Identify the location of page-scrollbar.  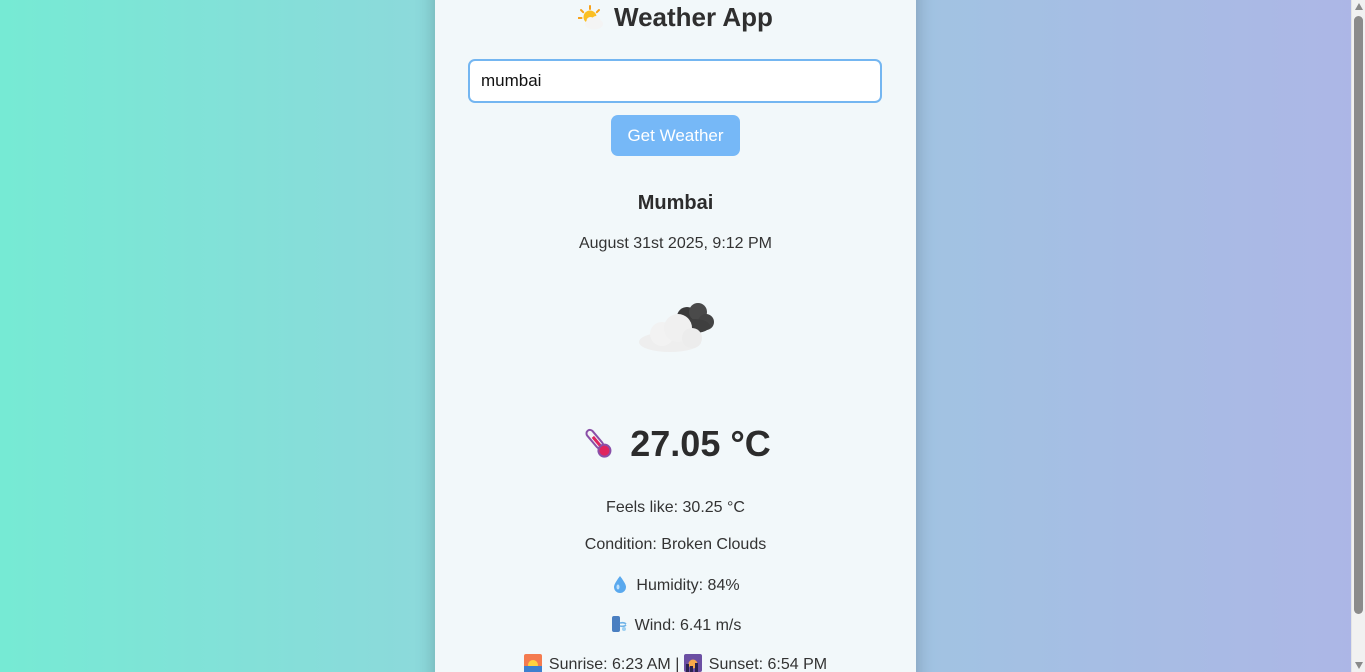
(1358, 336).